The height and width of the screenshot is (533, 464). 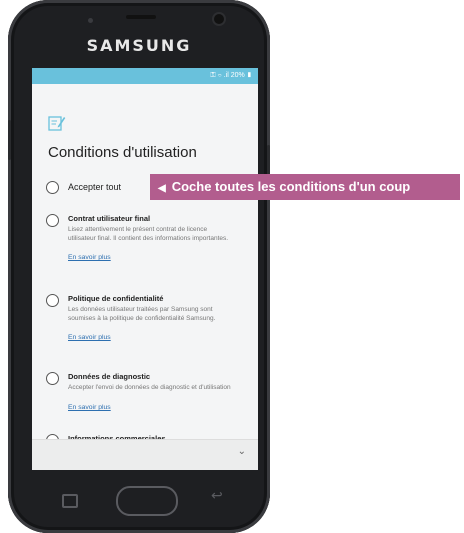 What do you see at coordinates (52, 187) in the screenshot?
I see `accept-all-radio` at bounding box center [52, 187].